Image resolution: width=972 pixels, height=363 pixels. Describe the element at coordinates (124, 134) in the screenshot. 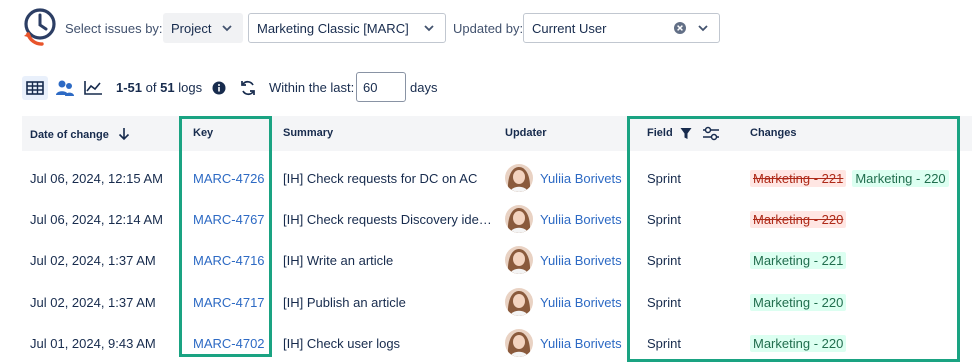

I see `arrow-down-icon` at that location.